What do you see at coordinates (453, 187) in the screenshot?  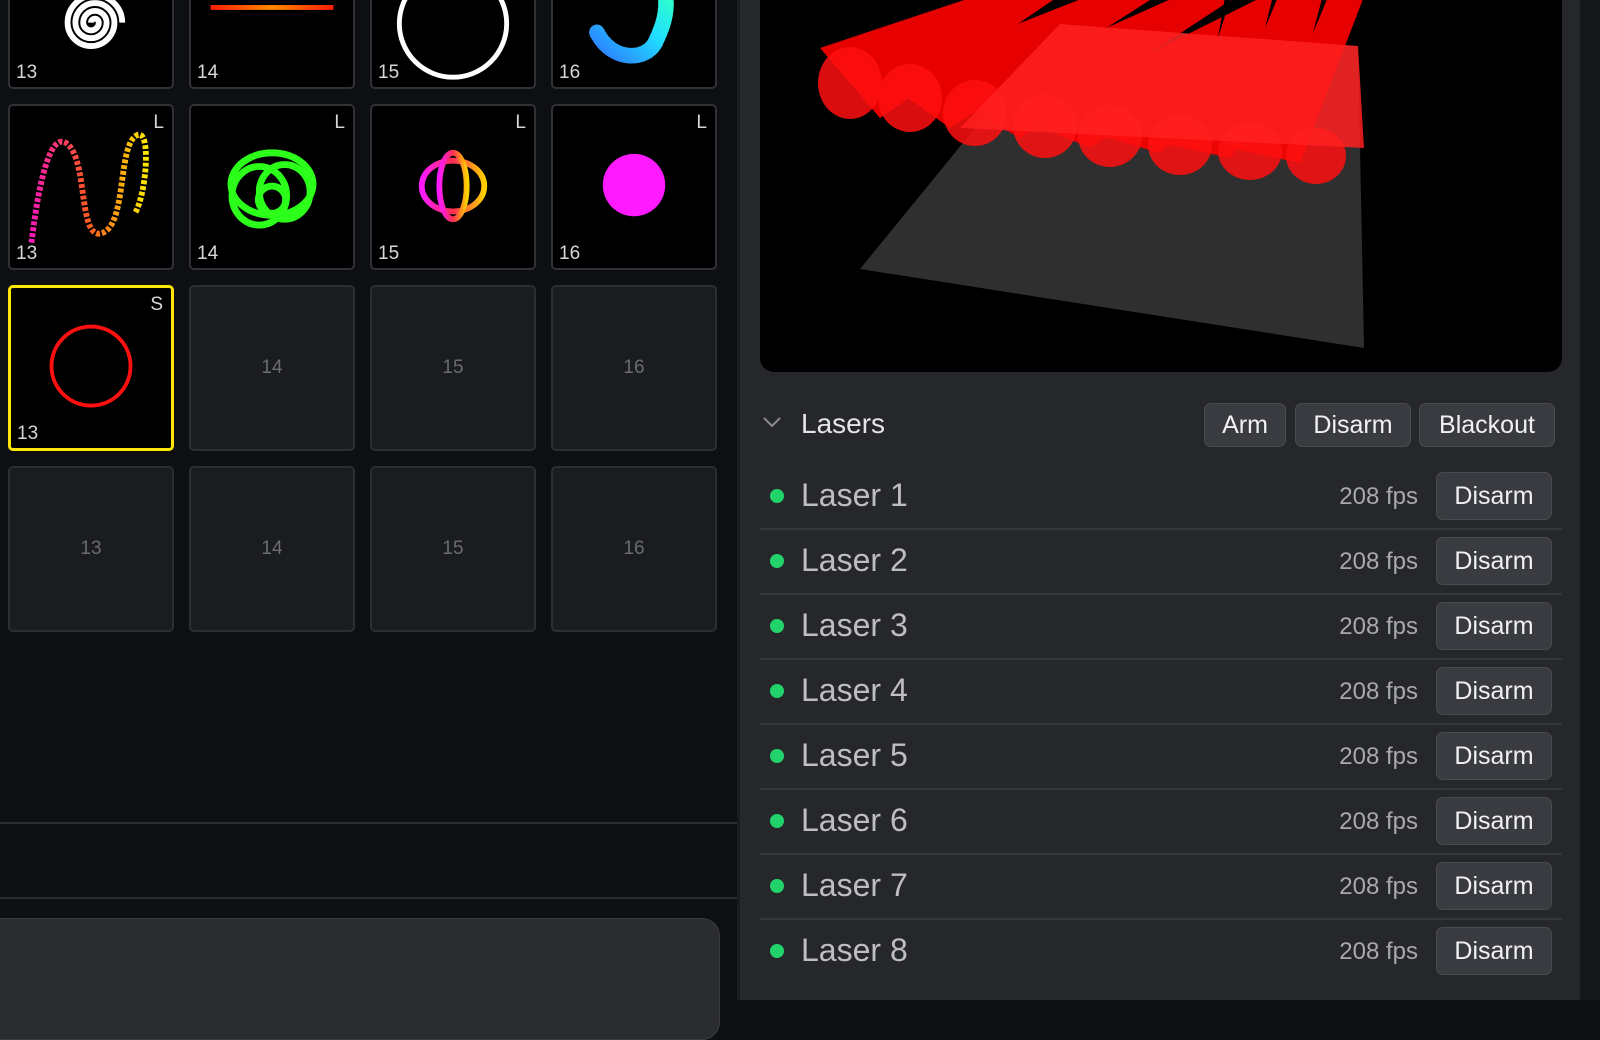 I see `clip-cell: L 15` at bounding box center [453, 187].